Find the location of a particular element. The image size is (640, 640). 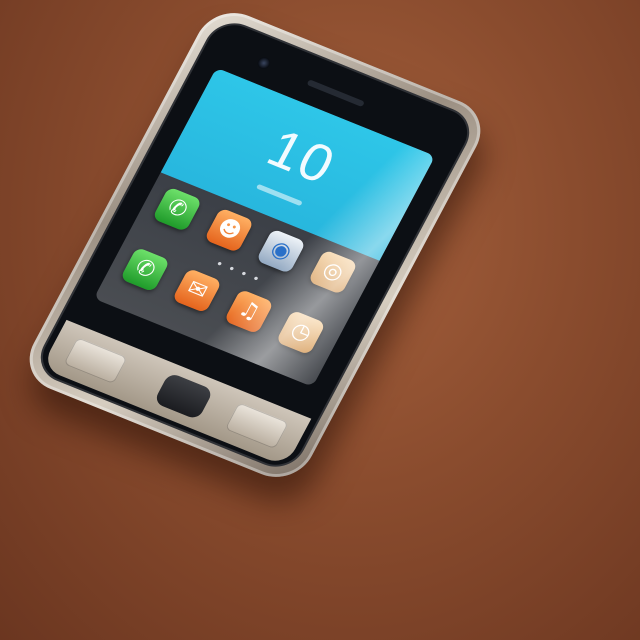

earpiece-speaker is located at coordinates (335, 93).